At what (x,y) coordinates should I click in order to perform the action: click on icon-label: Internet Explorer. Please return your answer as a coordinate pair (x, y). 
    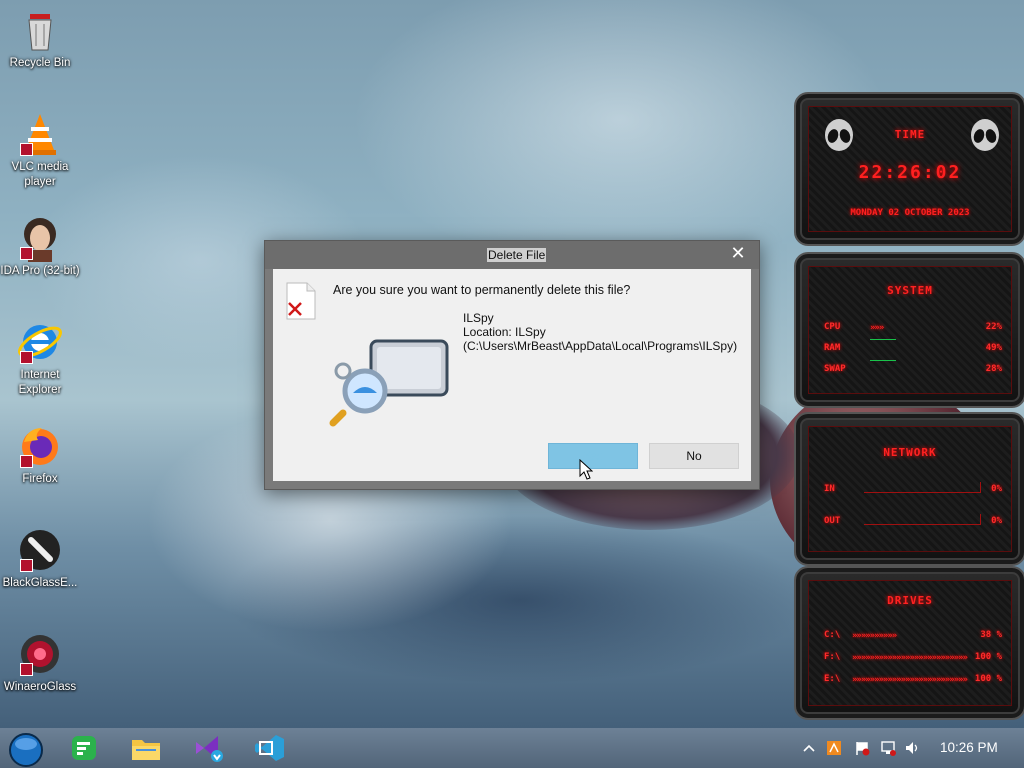
    Looking at the image, I should click on (40, 382).